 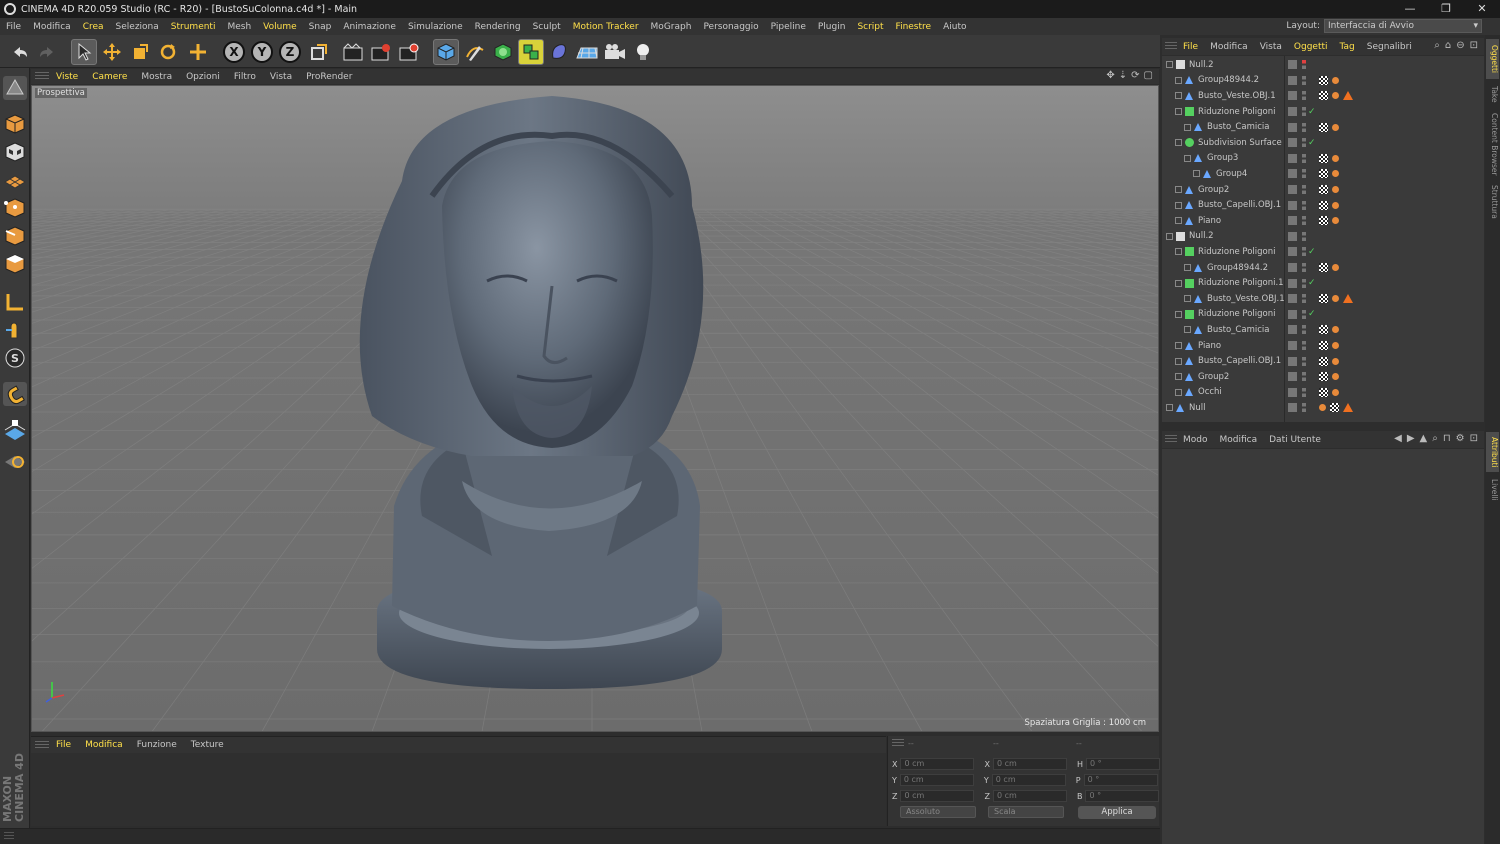 What do you see at coordinates (1424, 438) in the screenshot?
I see `up-arrow-icon: ▲` at bounding box center [1424, 438].